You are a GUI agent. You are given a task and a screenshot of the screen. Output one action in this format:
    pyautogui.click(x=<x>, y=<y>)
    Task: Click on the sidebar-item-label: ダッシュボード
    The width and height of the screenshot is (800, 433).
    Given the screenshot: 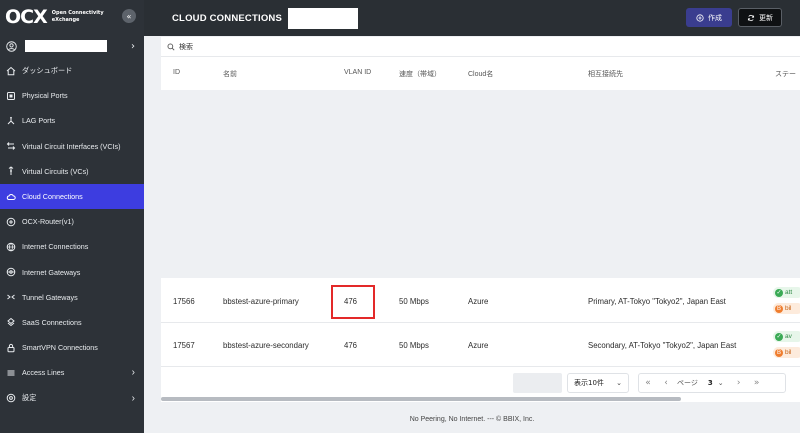 What is the action you would take?
    pyautogui.click(x=47, y=70)
    